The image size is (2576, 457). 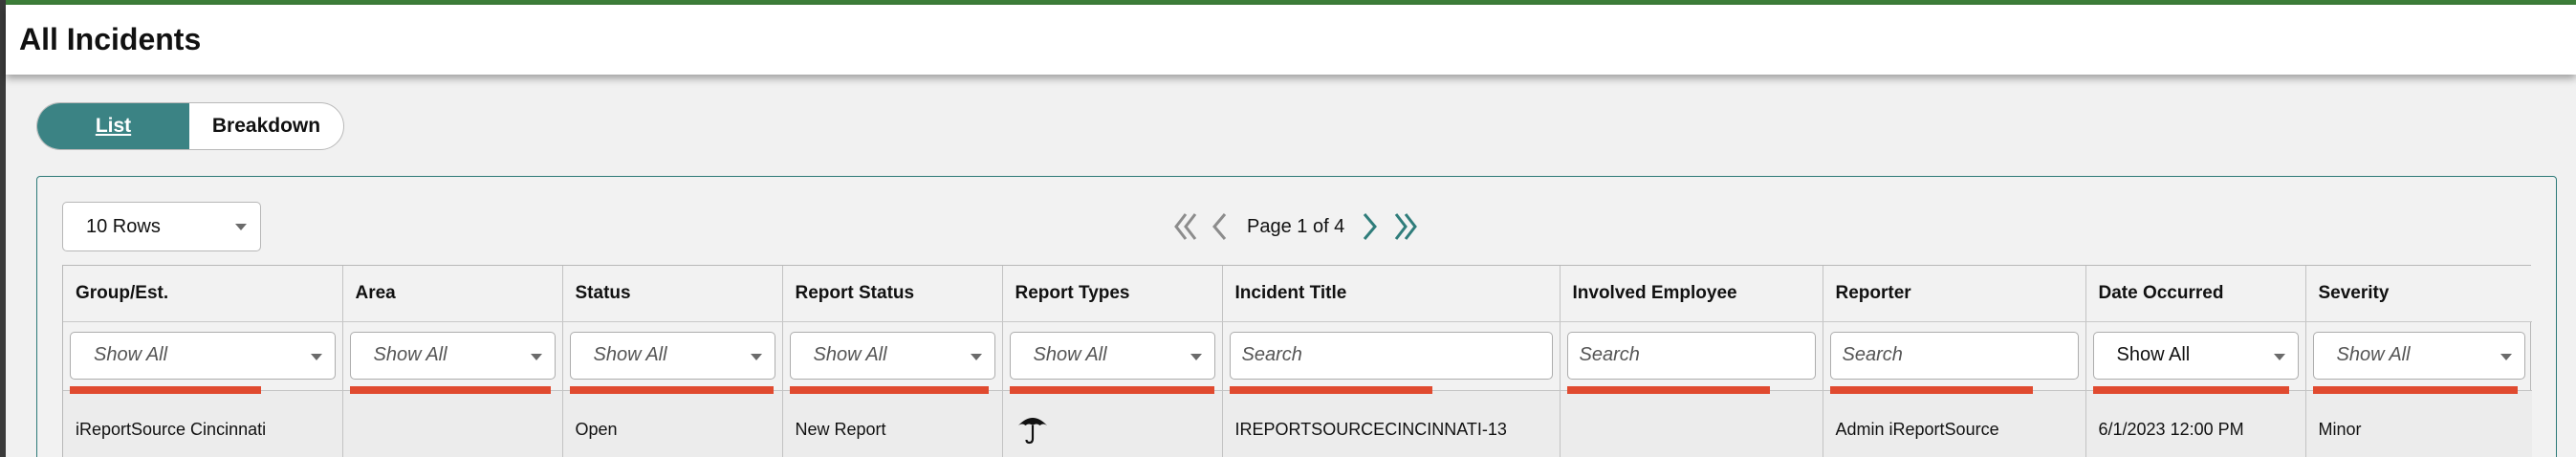 What do you see at coordinates (892, 294) in the screenshot?
I see `column-header-report-status: Report Status` at bounding box center [892, 294].